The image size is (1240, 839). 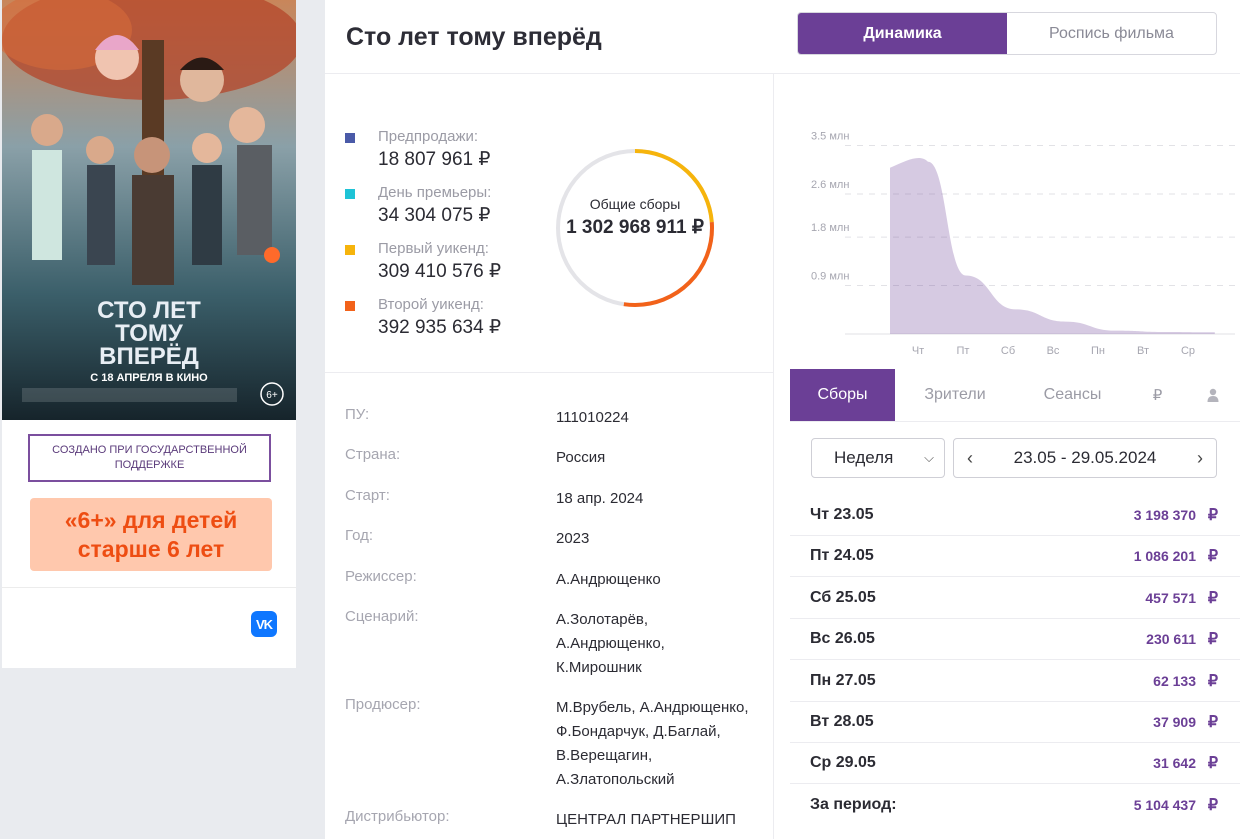 What do you see at coordinates (435, 192) in the screenshot?
I see `legend-label: День премьеры:` at bounding box center [435, 192].